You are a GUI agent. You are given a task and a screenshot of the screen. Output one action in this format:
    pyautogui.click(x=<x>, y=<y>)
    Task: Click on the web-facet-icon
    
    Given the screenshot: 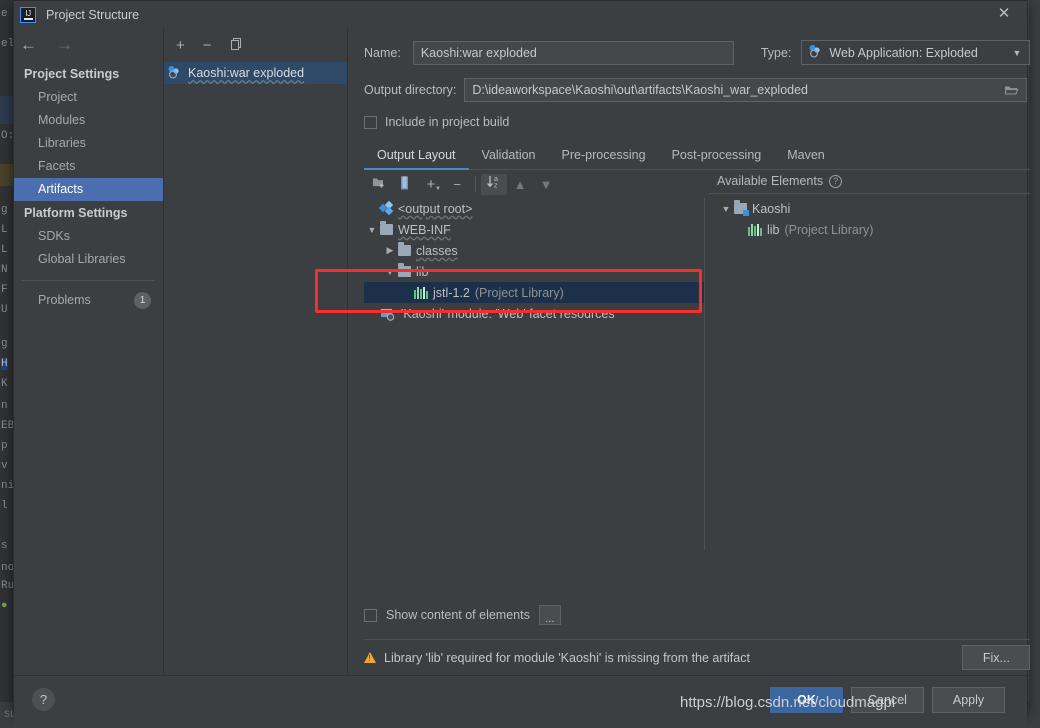 What is the action you would take?
    pyautogui.click(x=388, y=314)
    